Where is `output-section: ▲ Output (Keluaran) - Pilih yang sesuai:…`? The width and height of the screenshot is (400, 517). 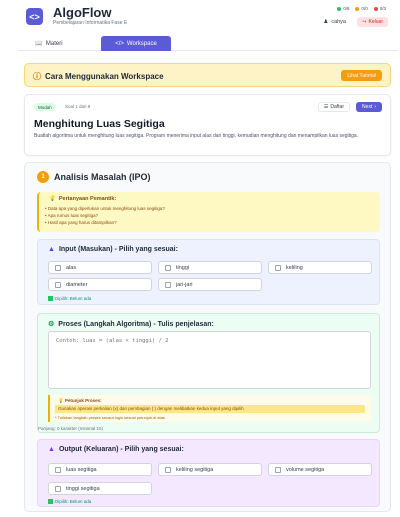
output-section: ▲ Output (Keluaran) - Pilih yang sesuai:… is located at coordinates (208, 473).